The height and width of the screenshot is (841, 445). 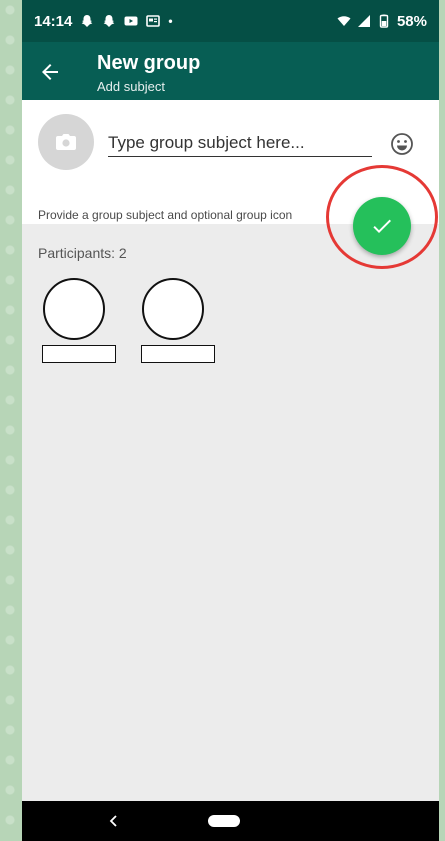 What do you see at coordinates (53, 21) in the screenshot?
I see `status-time: 14:14` at bounding box center [53, 21].